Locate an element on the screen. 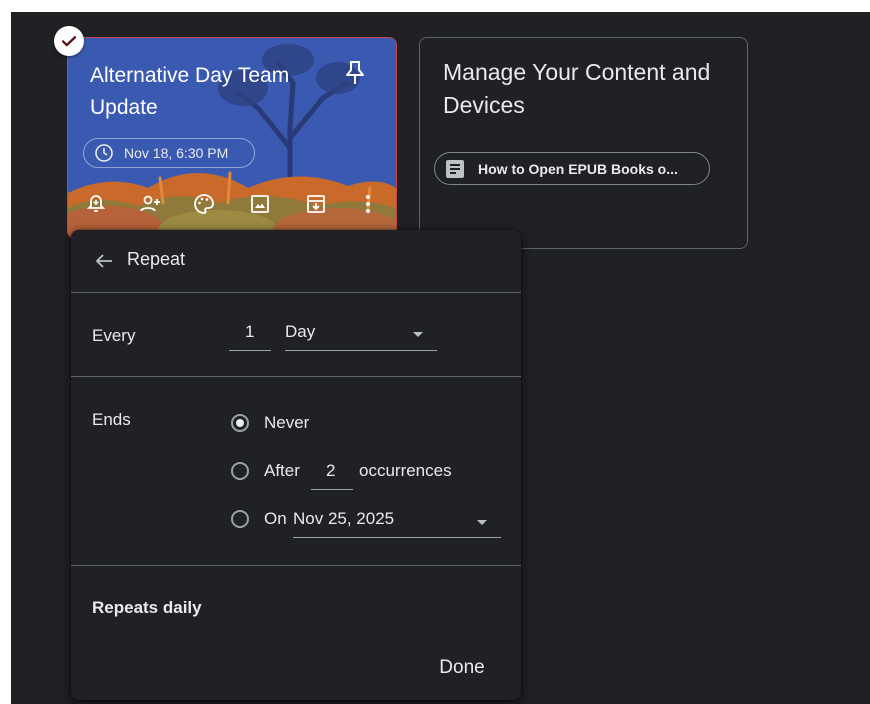  occurrences-value: 2 is located at coordinates (331, 470).